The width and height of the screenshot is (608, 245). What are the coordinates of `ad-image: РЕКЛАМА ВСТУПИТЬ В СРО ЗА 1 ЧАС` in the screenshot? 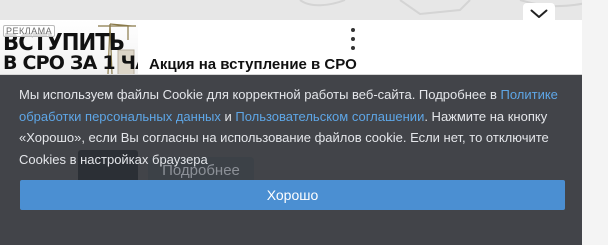 It's located at (69, 47).